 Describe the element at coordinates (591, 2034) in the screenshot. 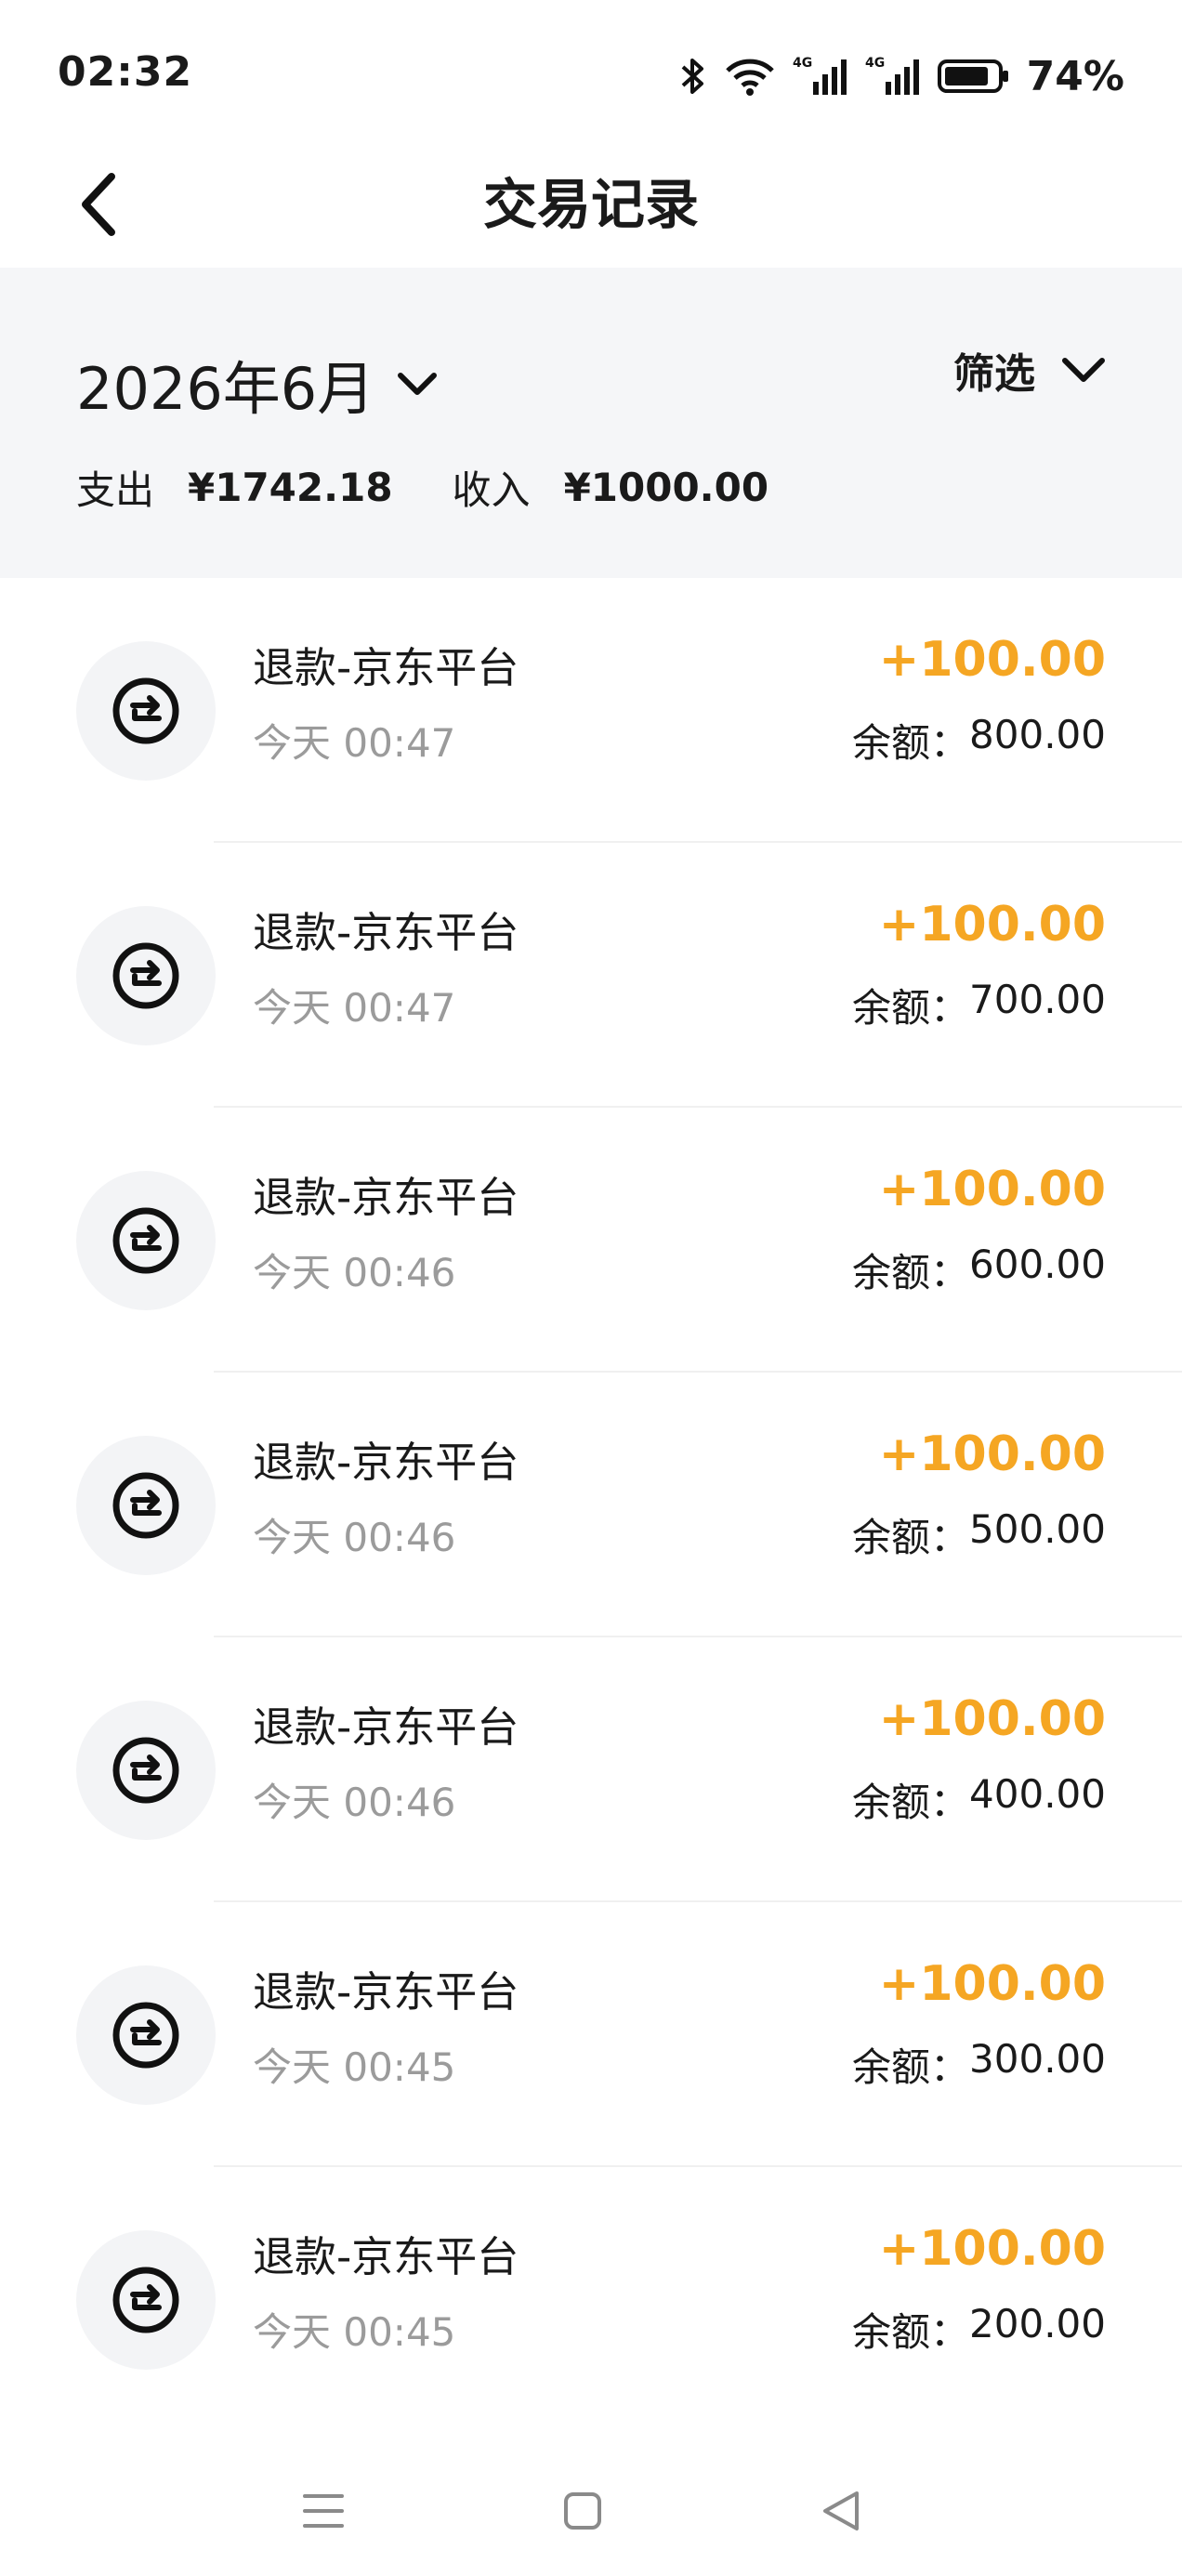

I see `transaction-row: 退款-京东平台 今天 00:45 +100.00 余额： 300.00` at that location.